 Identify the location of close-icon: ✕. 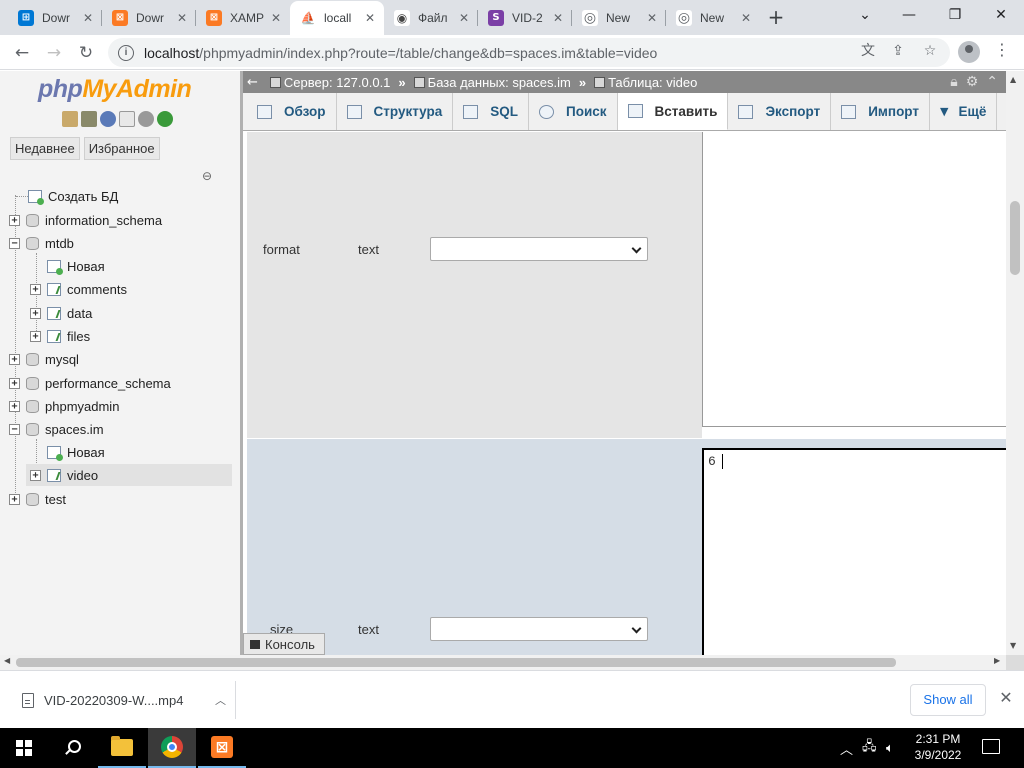
(1006, 697).